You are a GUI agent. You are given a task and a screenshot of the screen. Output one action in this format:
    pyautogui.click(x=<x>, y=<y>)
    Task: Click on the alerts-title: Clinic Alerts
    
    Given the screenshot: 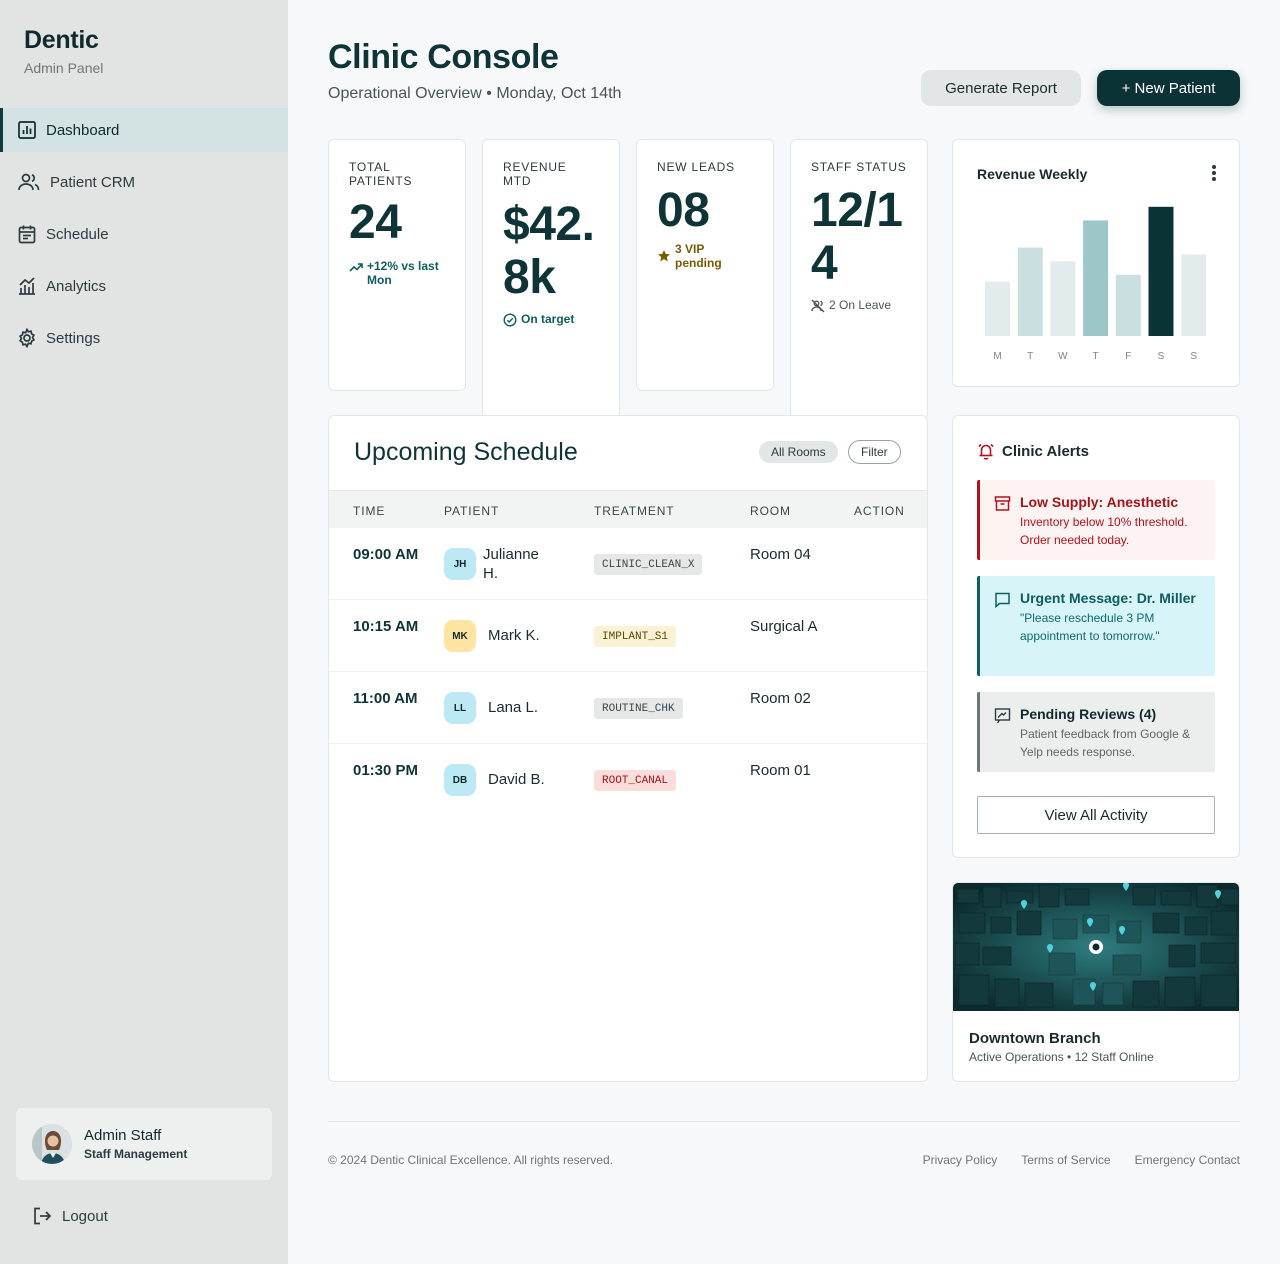 What is the action you would take?
    pyautogui.click(x=1045, y=451)
    